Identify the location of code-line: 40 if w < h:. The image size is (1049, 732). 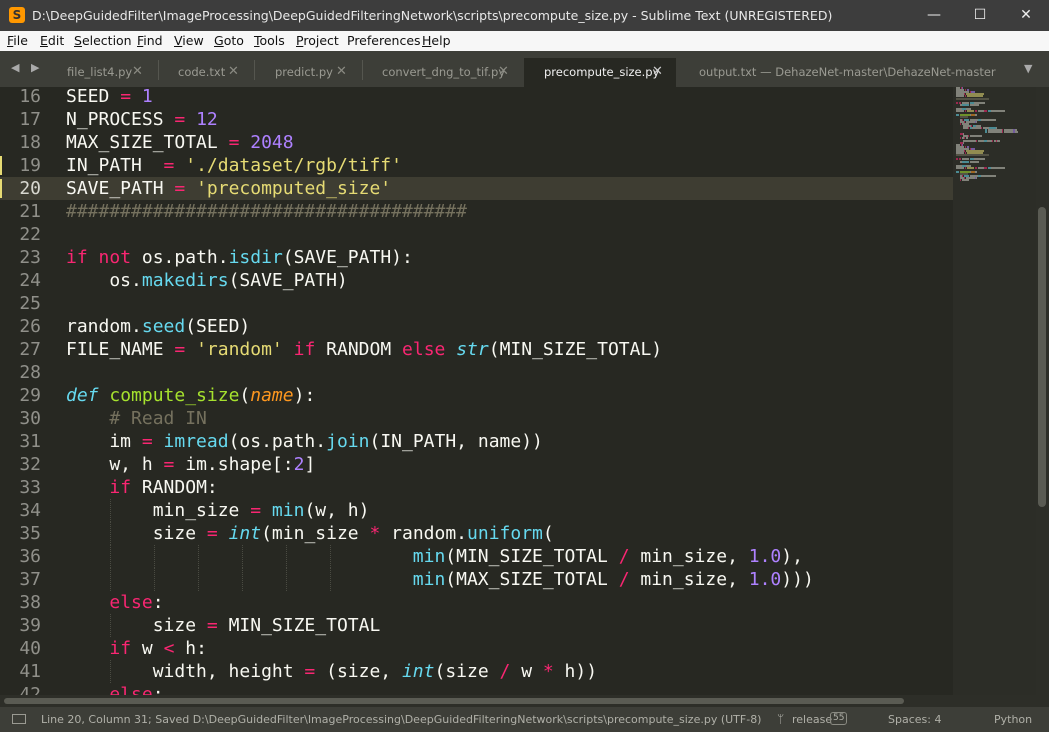
(476, 648).